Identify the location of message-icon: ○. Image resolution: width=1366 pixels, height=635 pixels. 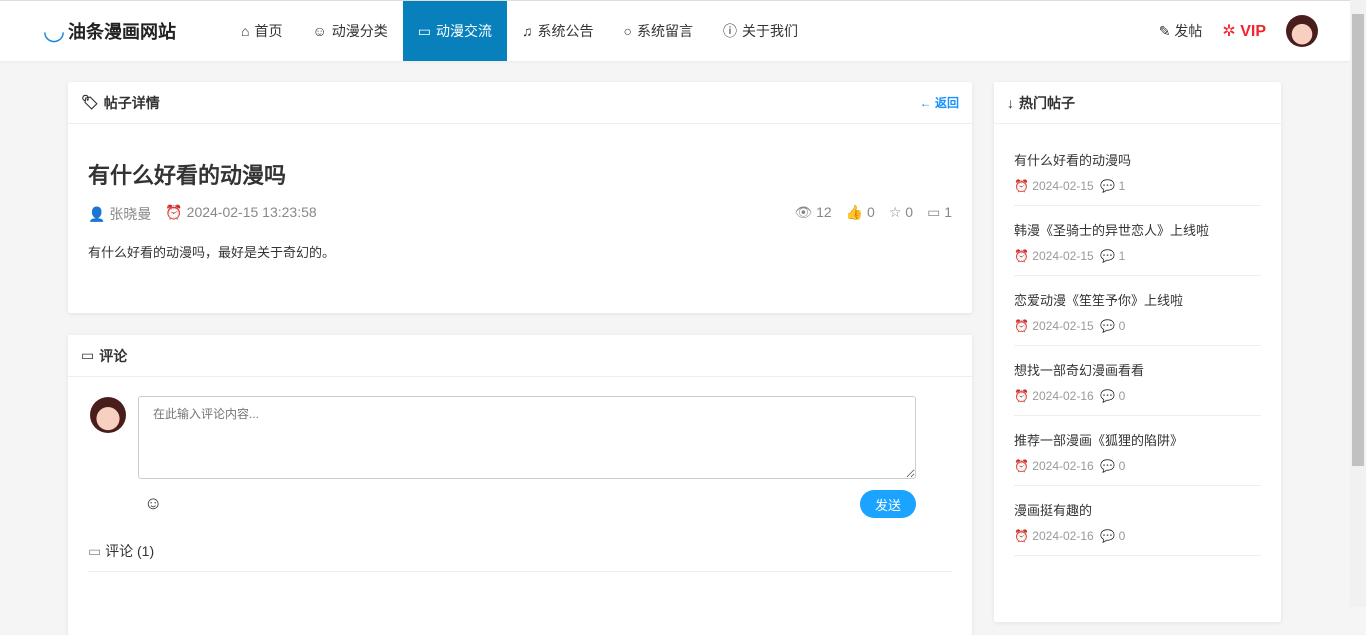
(627, 31).